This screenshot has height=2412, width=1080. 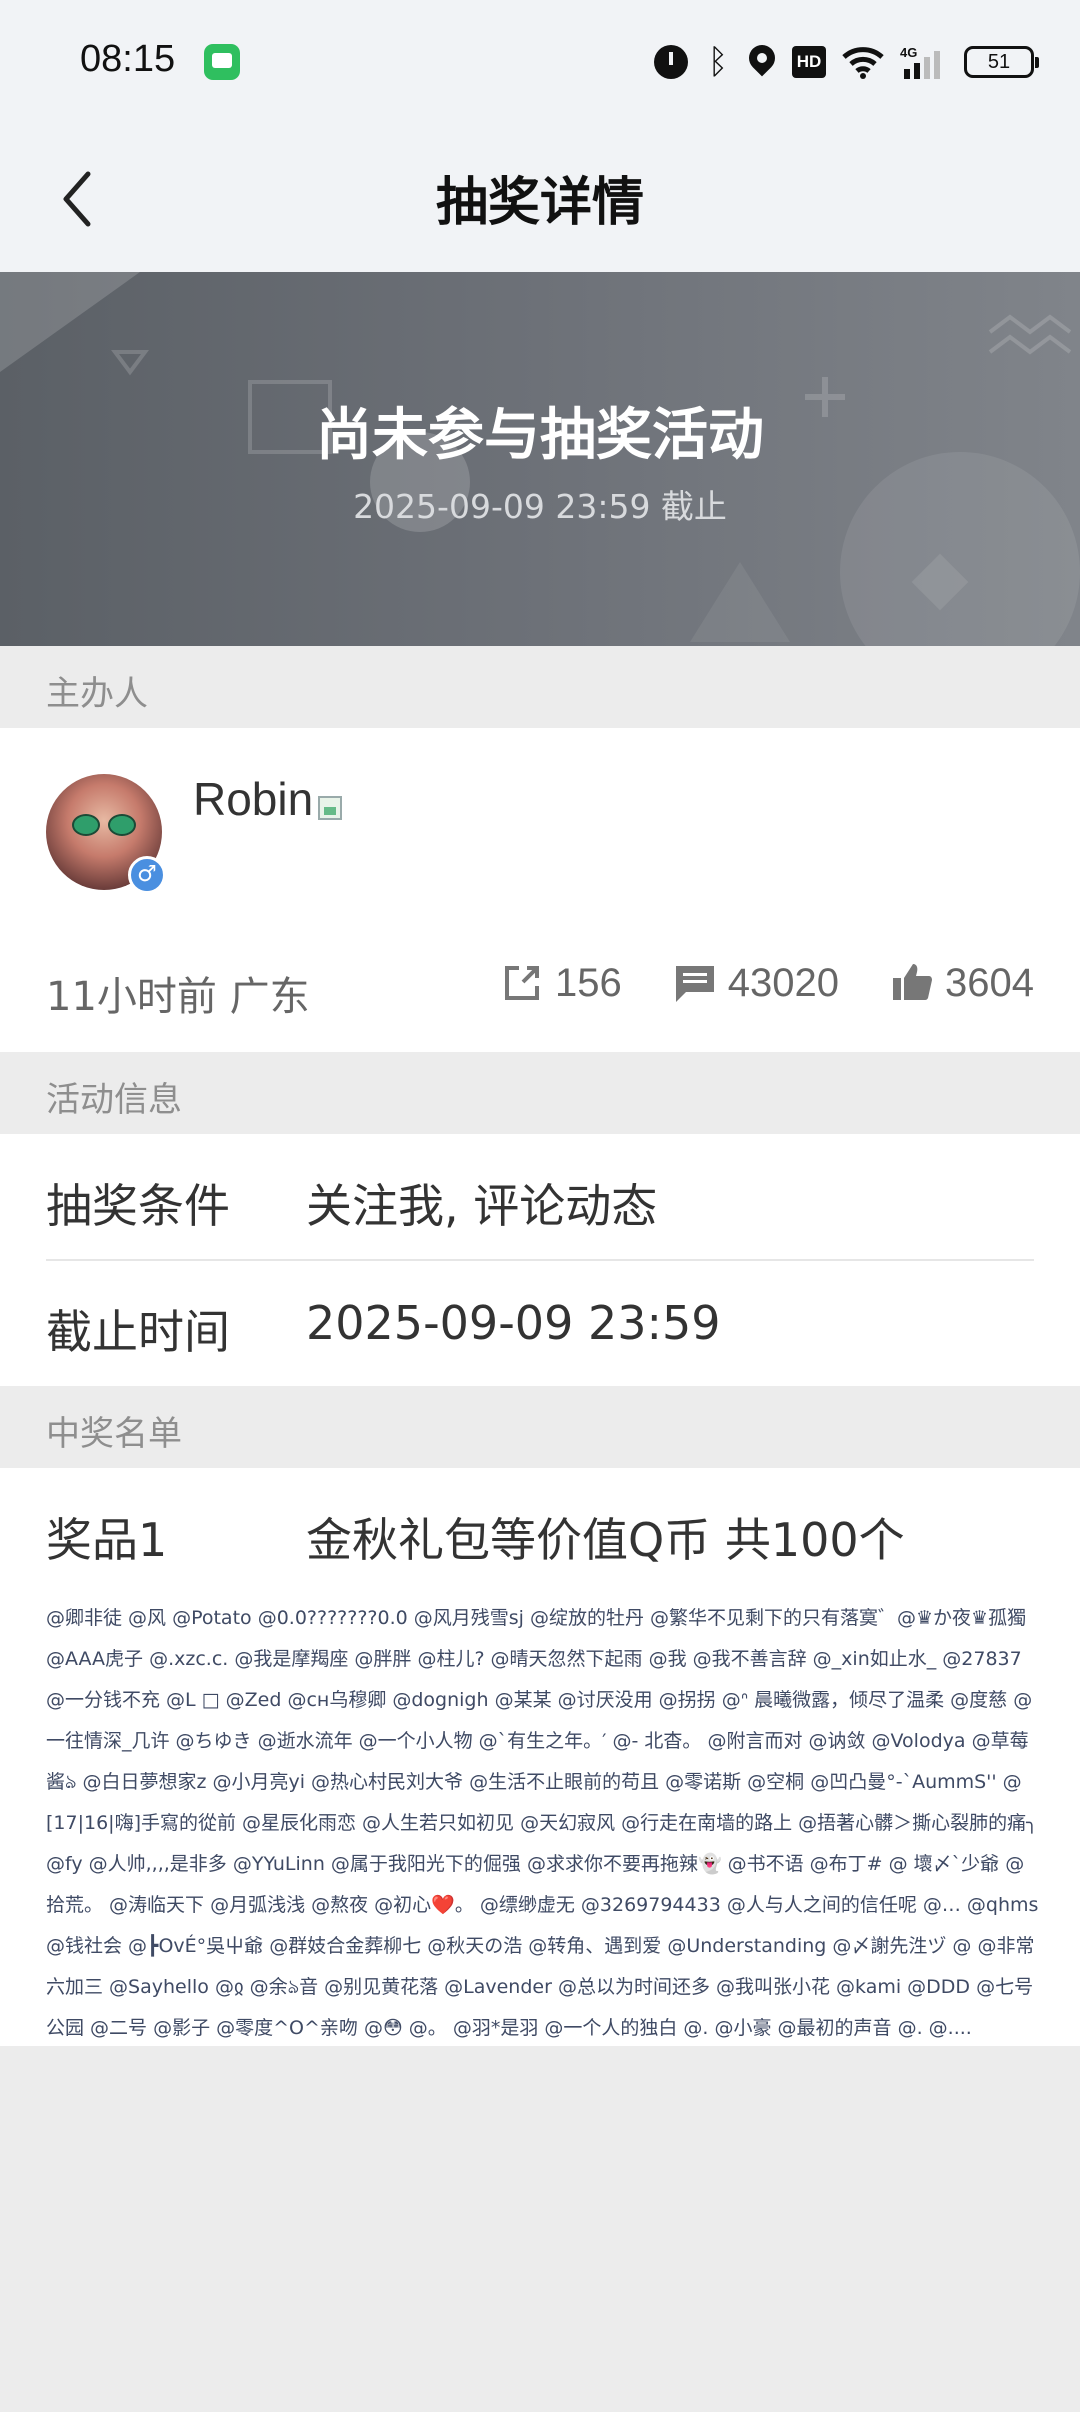 What do you see at coordinates (694, 984) in the screenshot?
I see `comment-icon` at bounding box center [694, 984].